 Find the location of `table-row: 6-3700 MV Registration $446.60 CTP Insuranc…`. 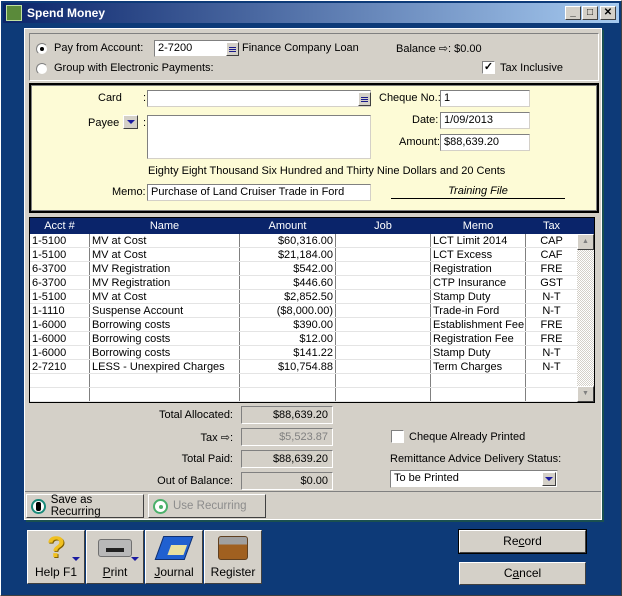

table-row: 6-3700 MV Registration $446.60 CTP Insuranc… is located at coordinates (312, 283).